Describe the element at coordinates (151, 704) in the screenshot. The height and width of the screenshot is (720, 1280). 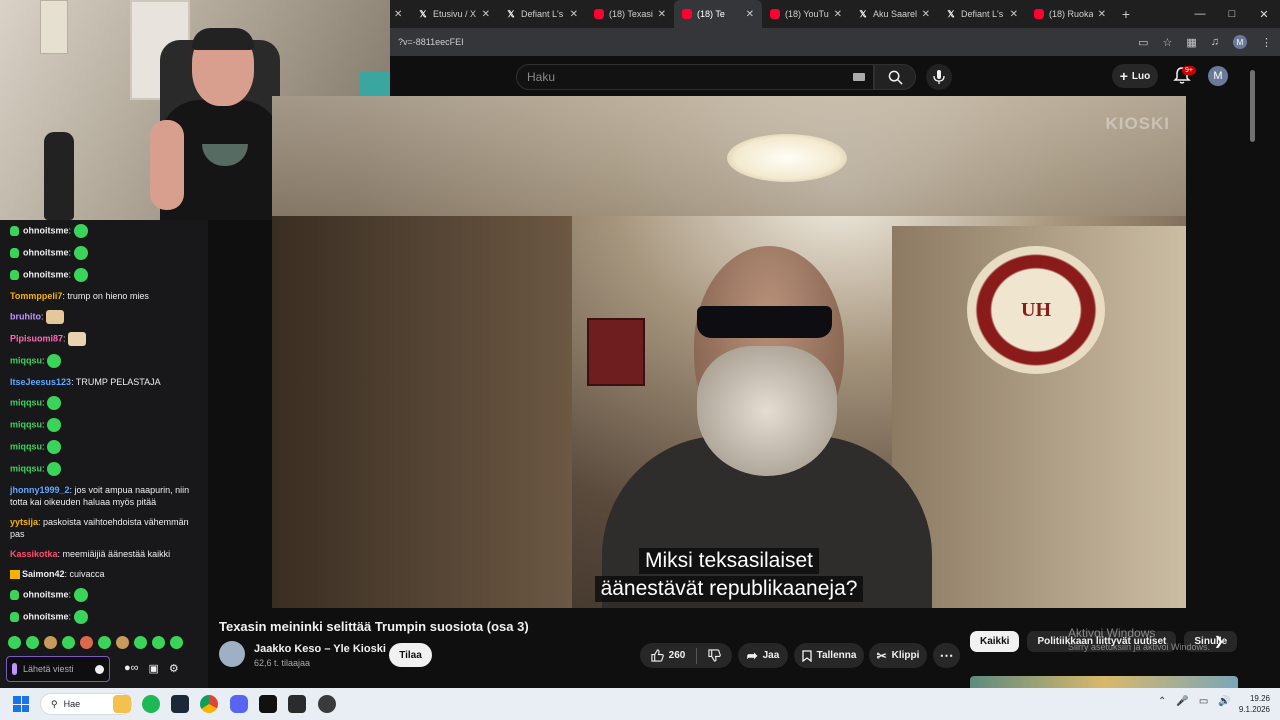
I see `spotify-icon` at that location.